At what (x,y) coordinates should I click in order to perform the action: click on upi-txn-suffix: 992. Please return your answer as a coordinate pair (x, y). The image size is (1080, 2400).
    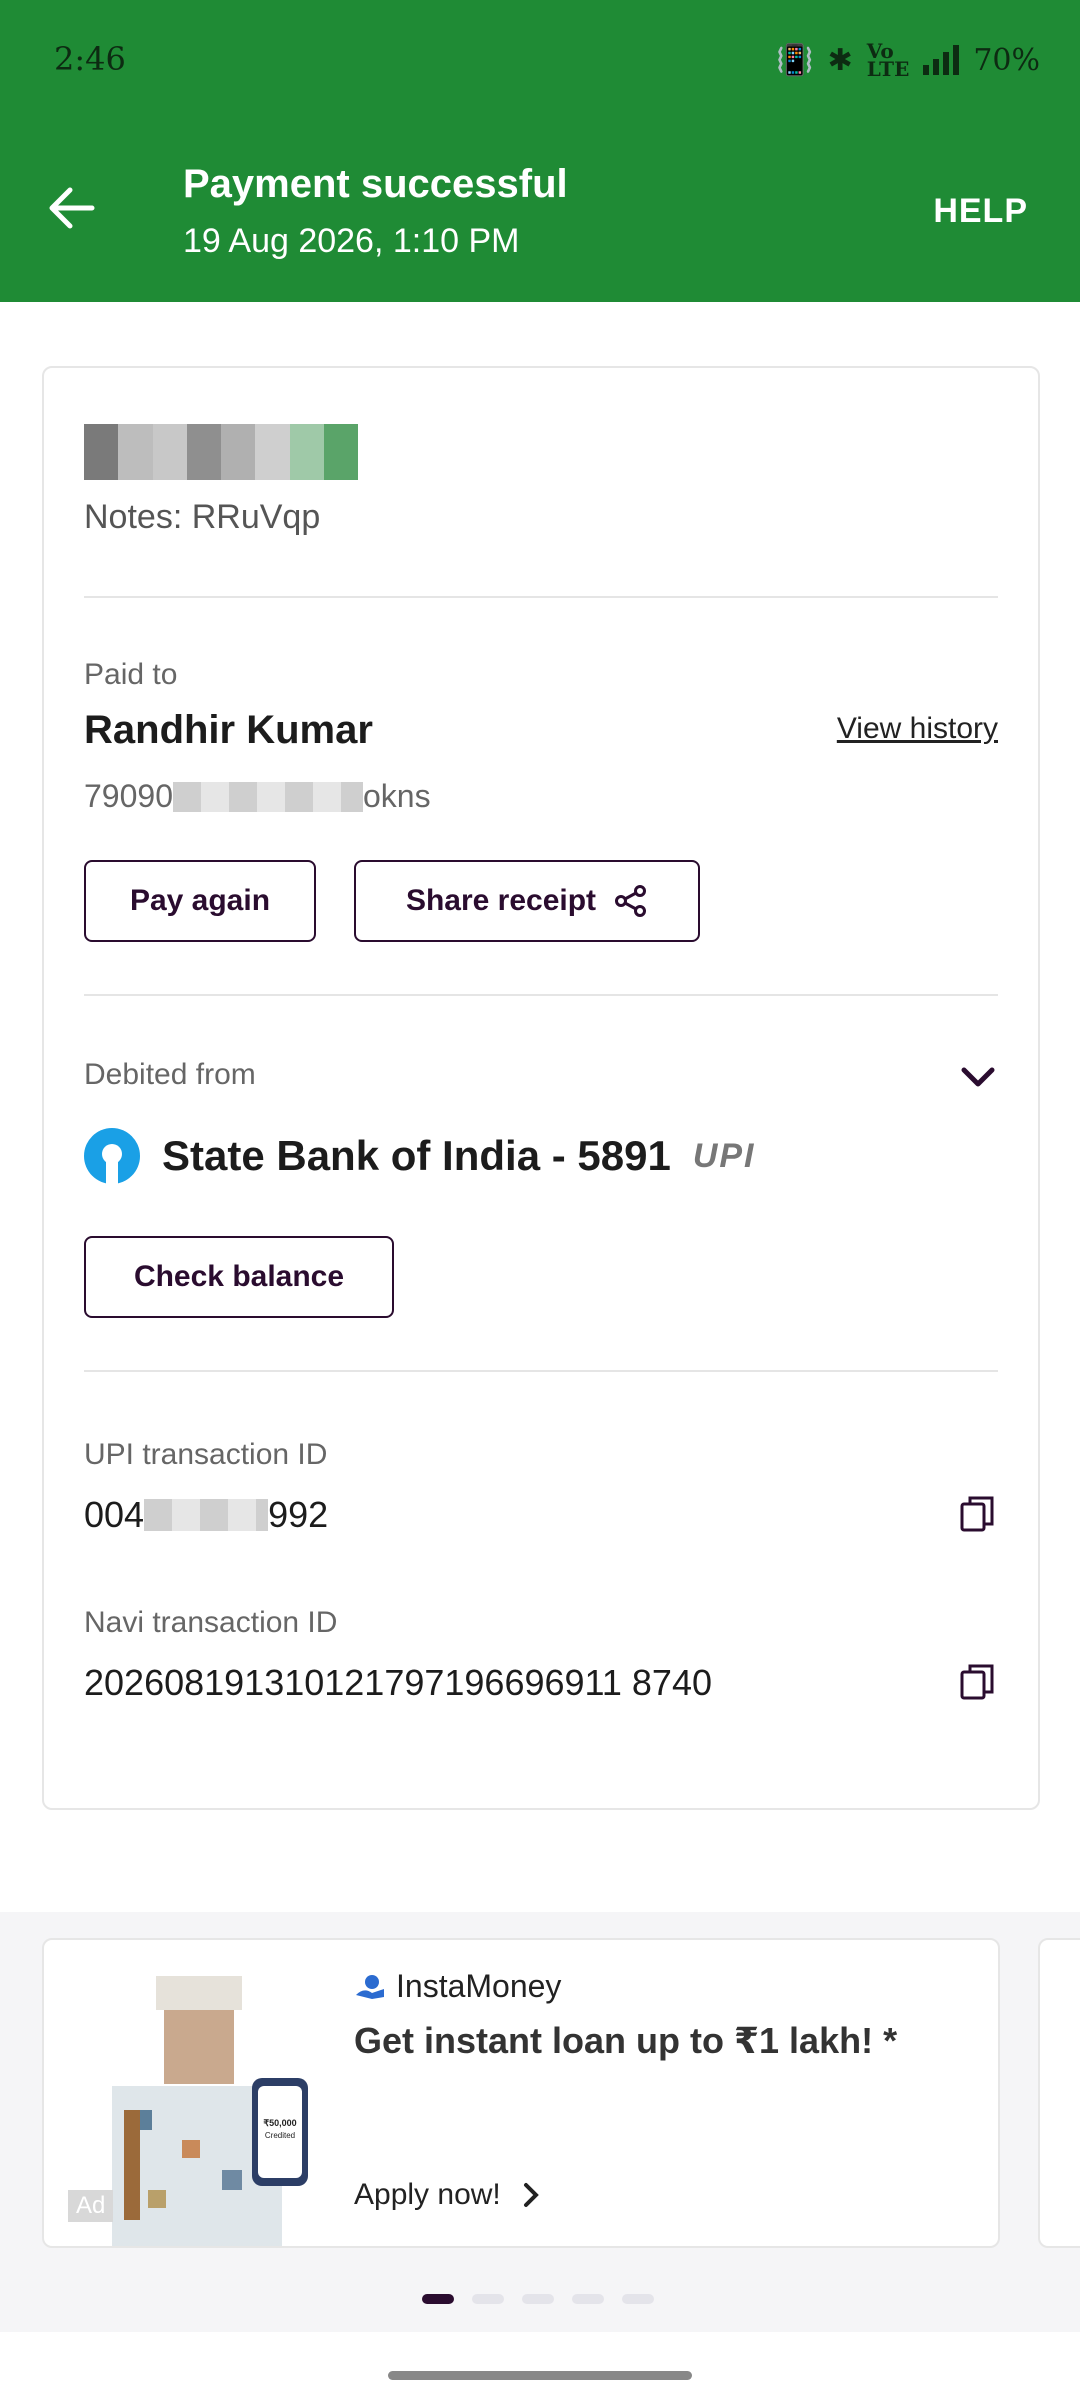
    Looking at the image, I should click on (298, 1514).